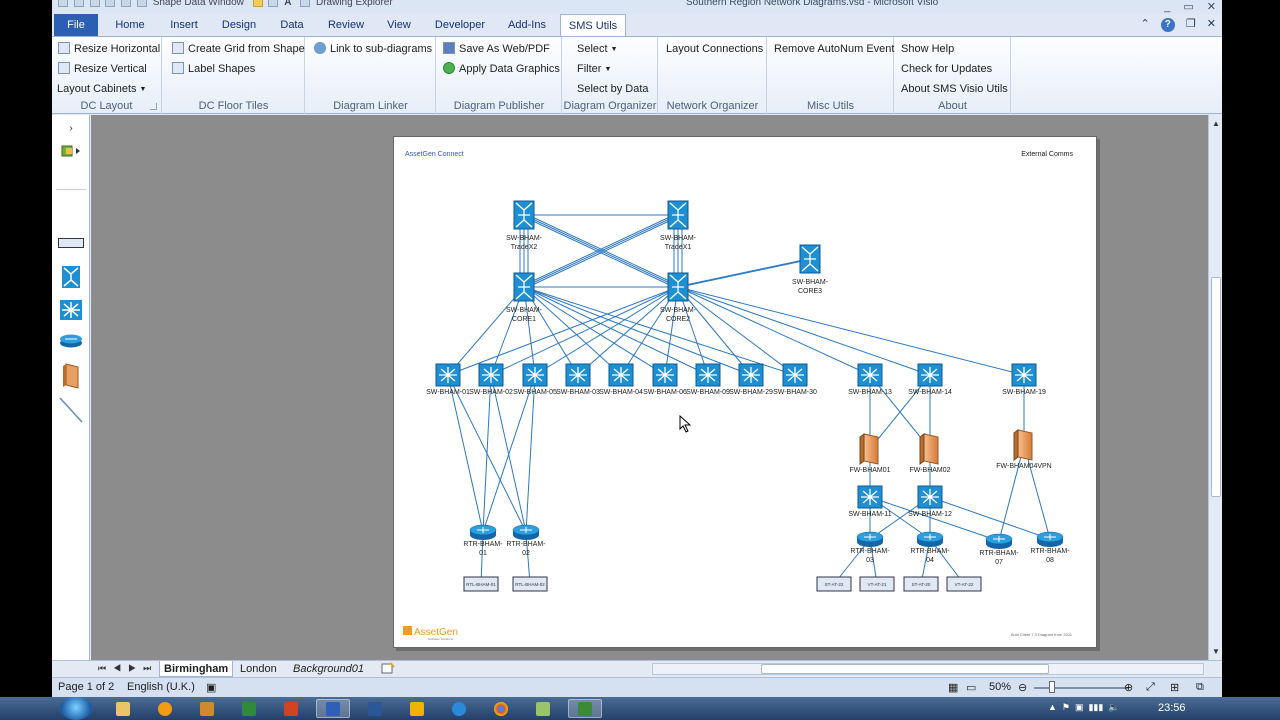 This screenshot has width=1280, height=720. What do you see at coordinates (207, 708) in the screenshot?
I see `taskbar-app` at bounding box center [207, 708].